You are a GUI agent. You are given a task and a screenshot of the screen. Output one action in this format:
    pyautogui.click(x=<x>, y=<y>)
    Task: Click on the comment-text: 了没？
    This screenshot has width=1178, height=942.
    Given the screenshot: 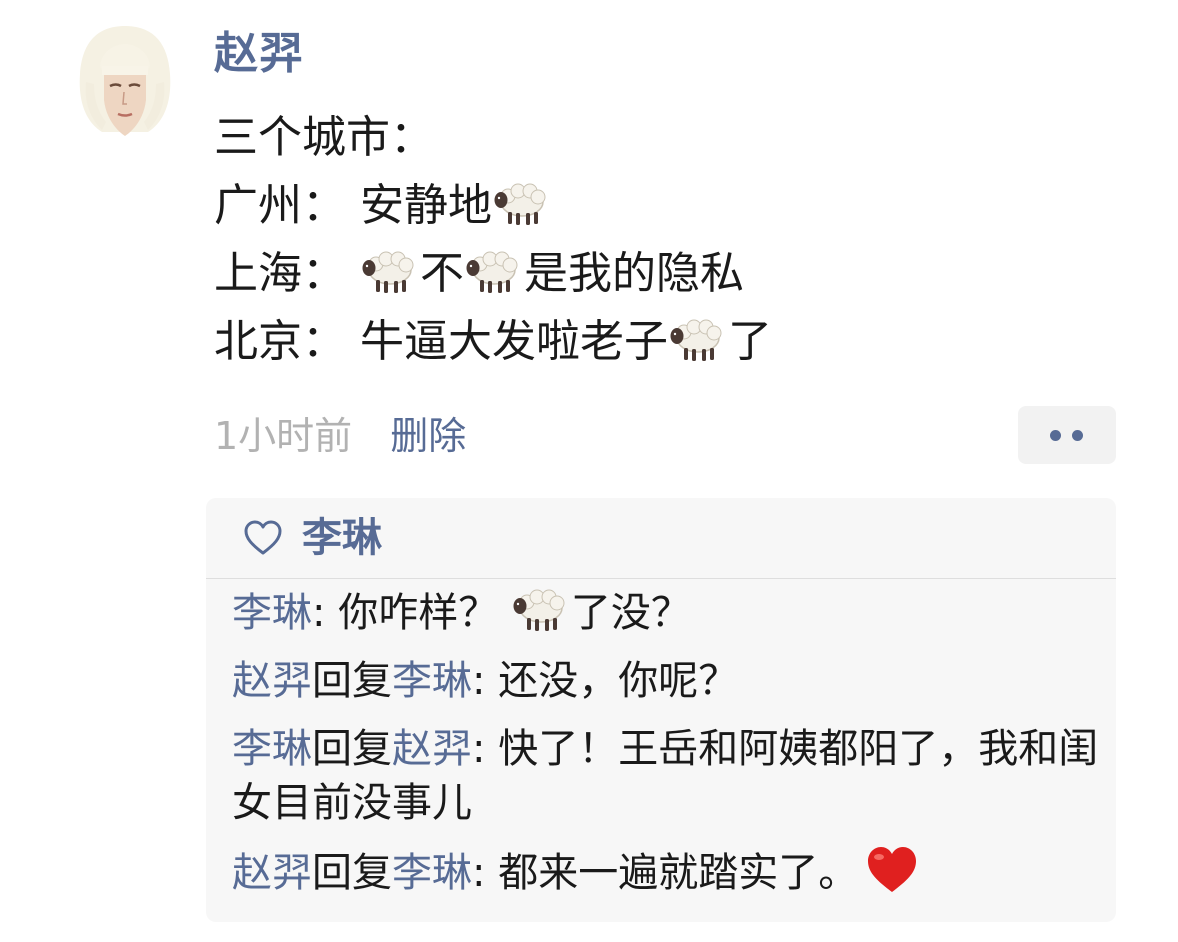 What is the action you would take?
    pyautogui.click(x=630, y=613)
    